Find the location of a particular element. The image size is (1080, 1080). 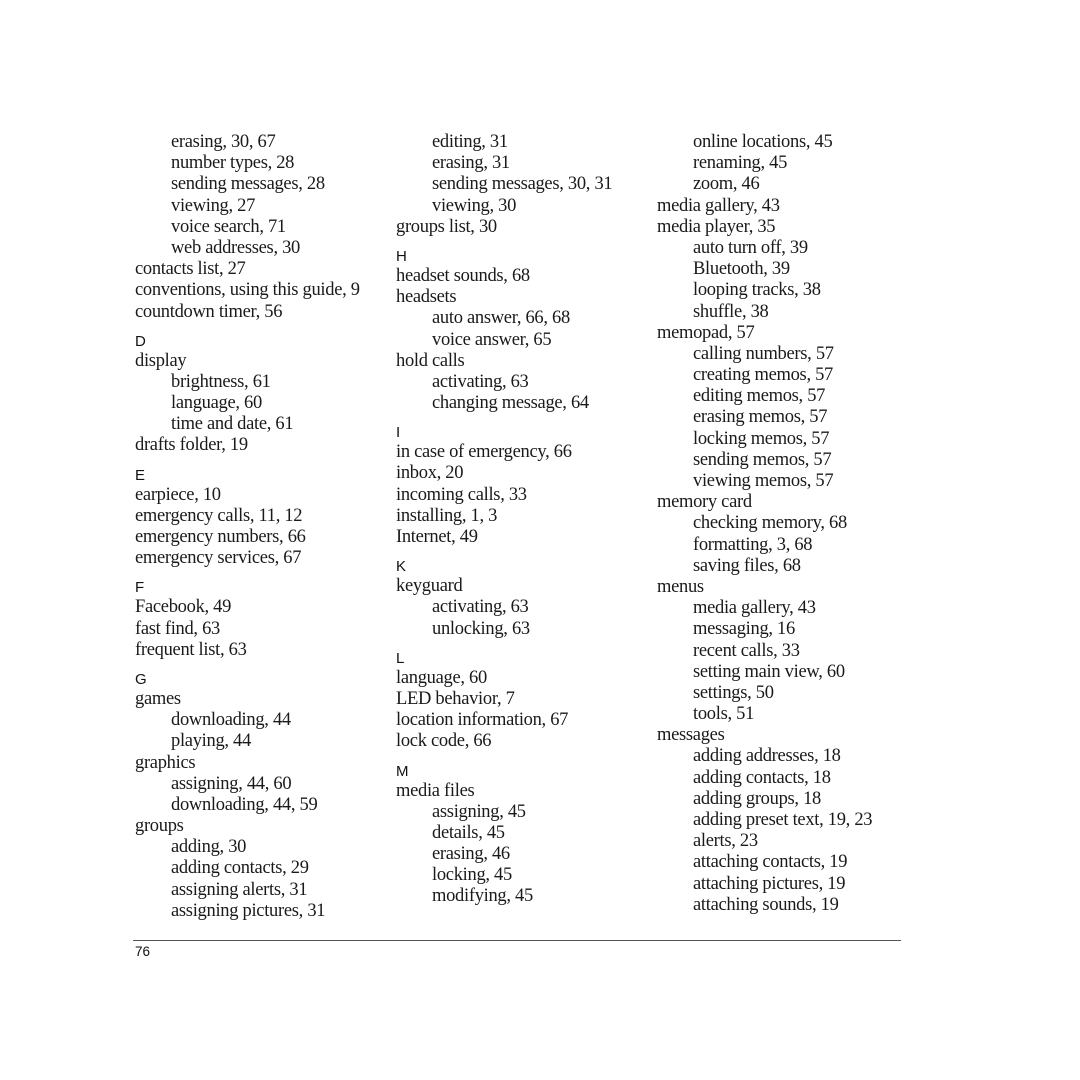

index-letter-heading: I is located at coordinates (398, 433).